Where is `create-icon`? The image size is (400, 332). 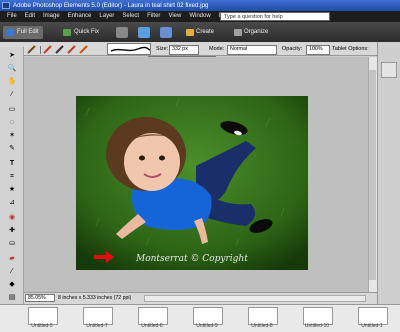 create-icon is located at coordinates (190, 32).